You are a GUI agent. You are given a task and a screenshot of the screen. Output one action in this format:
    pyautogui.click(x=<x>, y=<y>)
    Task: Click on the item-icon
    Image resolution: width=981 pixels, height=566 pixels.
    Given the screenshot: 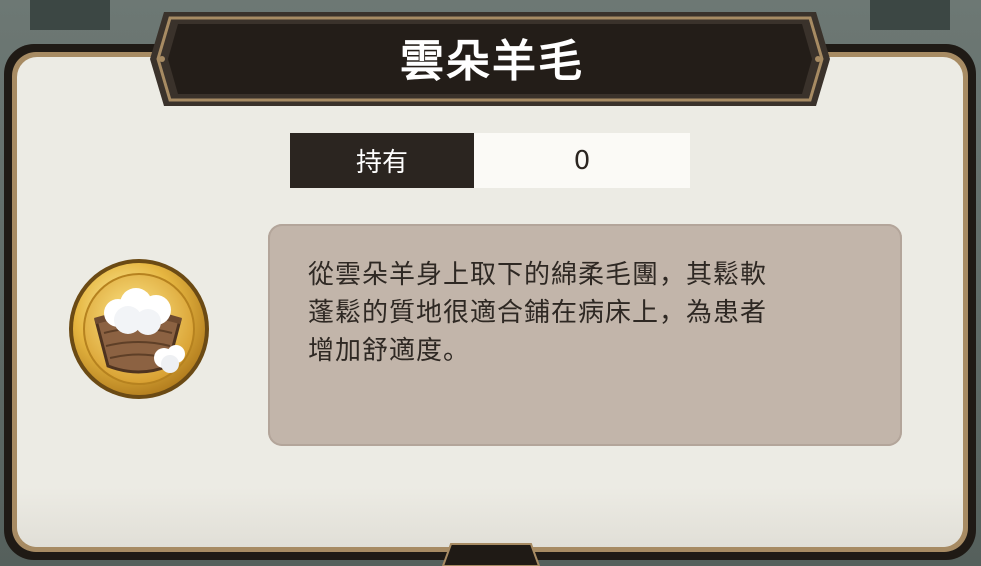 What is the action you would take?
    pyautogui.click(x=139, y=329)
    